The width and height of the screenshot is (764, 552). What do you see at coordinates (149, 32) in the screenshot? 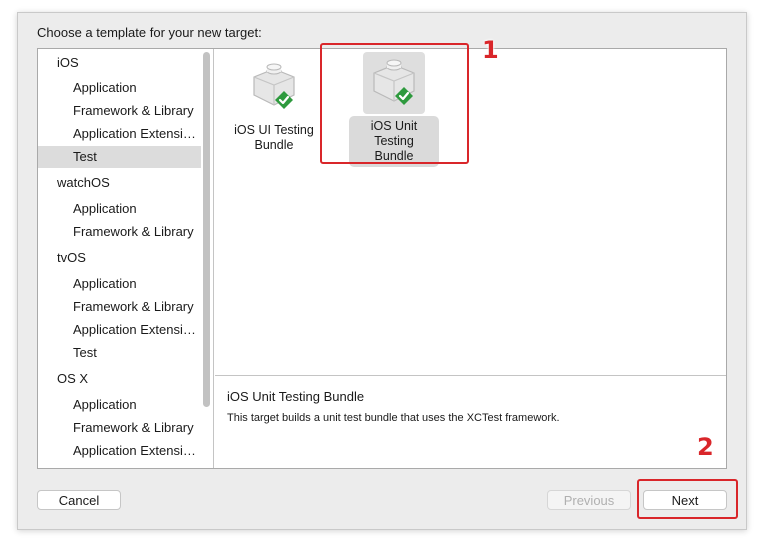
I see `dialog-prompt: Choose a template for your new target:` at bounding box center [149, 32].